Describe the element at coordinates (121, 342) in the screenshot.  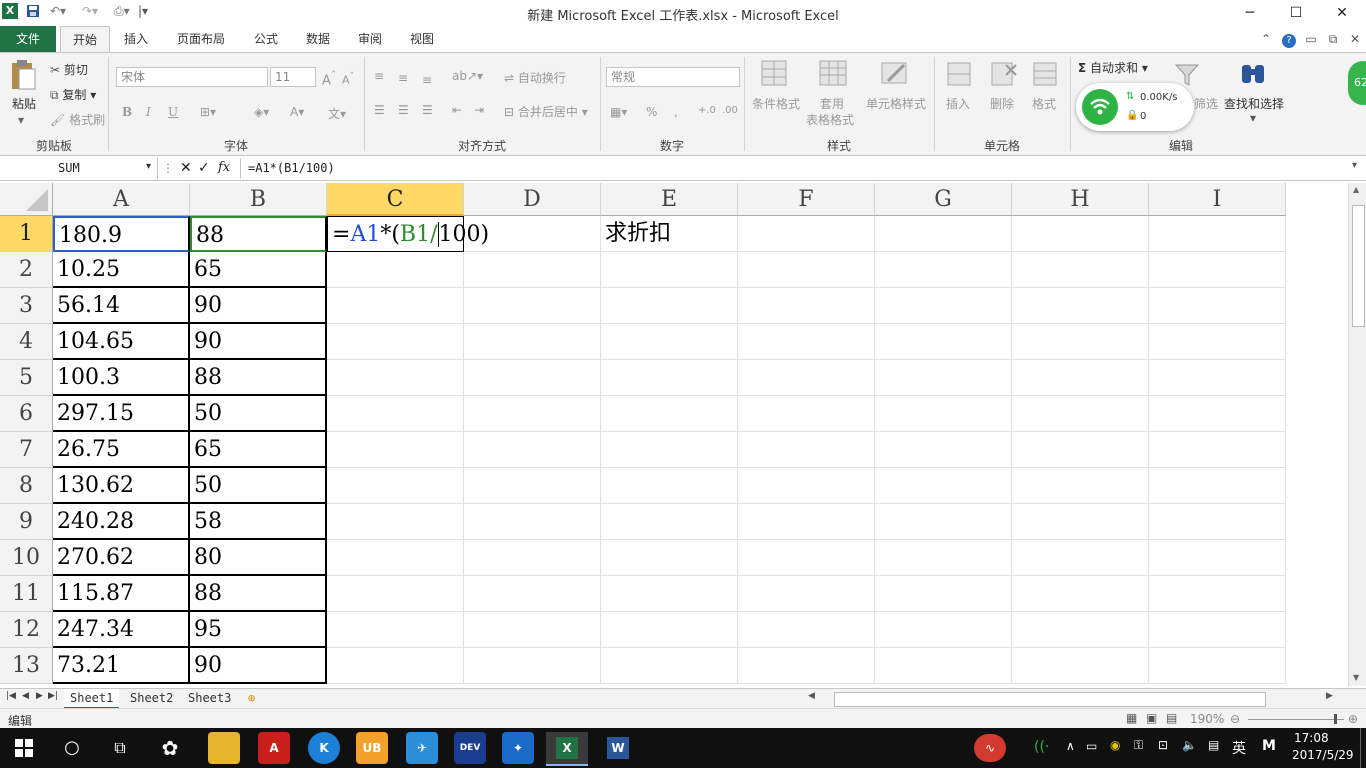
I see `cell-a4: 104.65` at that location.